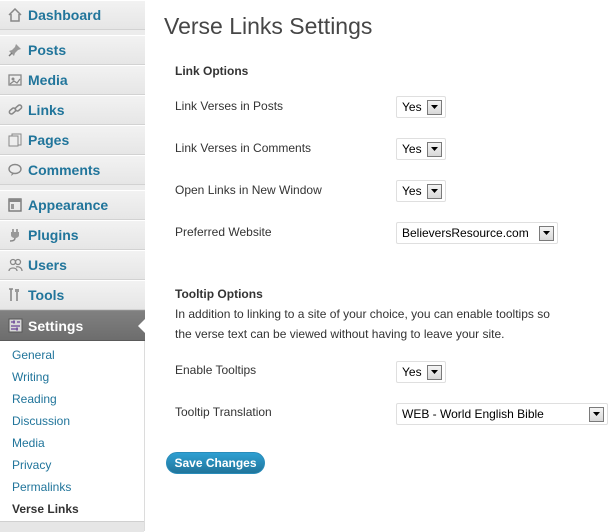 This screenshot has width=612, height=532. Describe the element at coordinates (215, 463) in the screenshot. I see `save-changes-button: Save Changes` at that location.